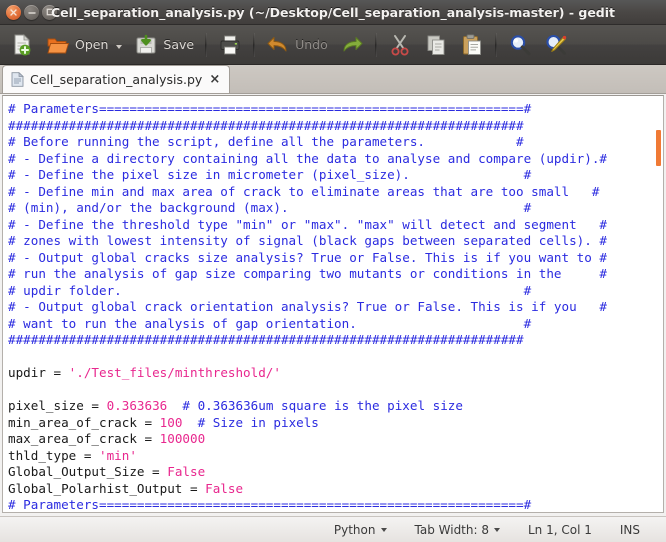  What do you see at coordinates (179, 44) in the screenshot?
I see `save-button-label: Save` at bounding box center [179, 44].